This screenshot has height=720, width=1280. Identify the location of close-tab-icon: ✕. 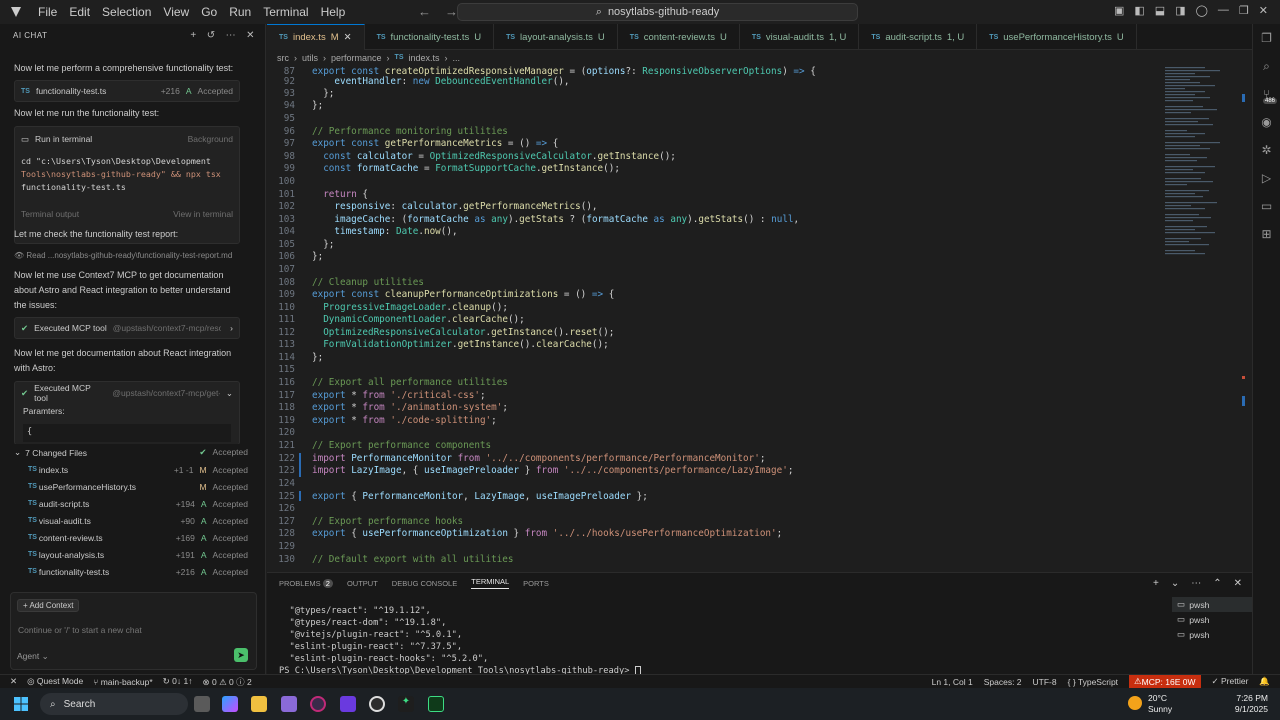
(348, 37).